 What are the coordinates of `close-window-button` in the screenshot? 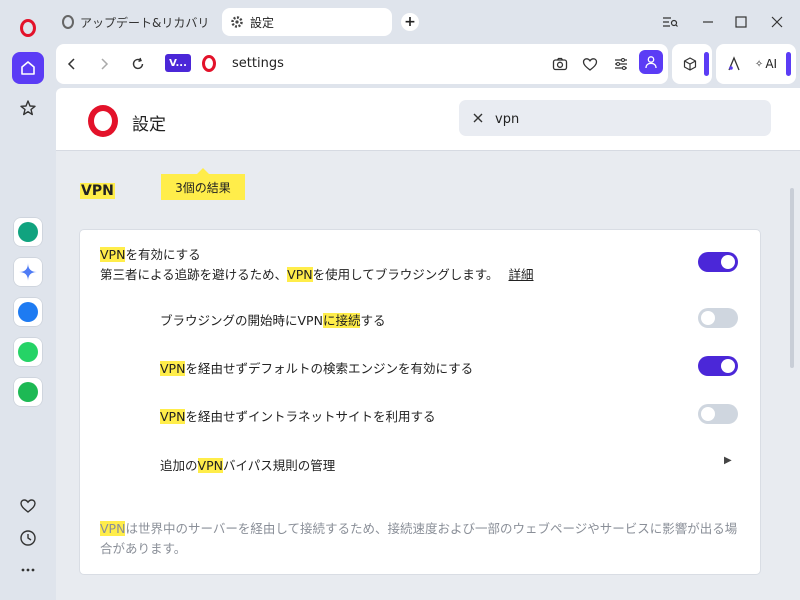 It's located at (777, 22).